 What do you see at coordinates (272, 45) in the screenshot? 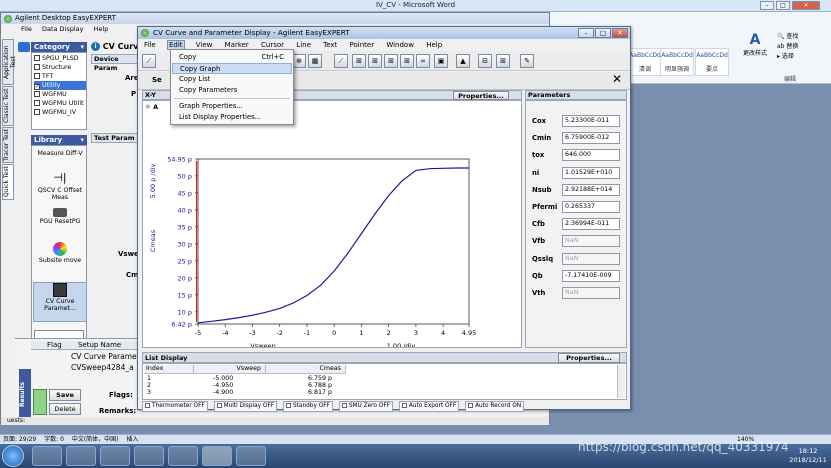
I see `menu-cursor: Cursor` at bounding box center [272, 45].